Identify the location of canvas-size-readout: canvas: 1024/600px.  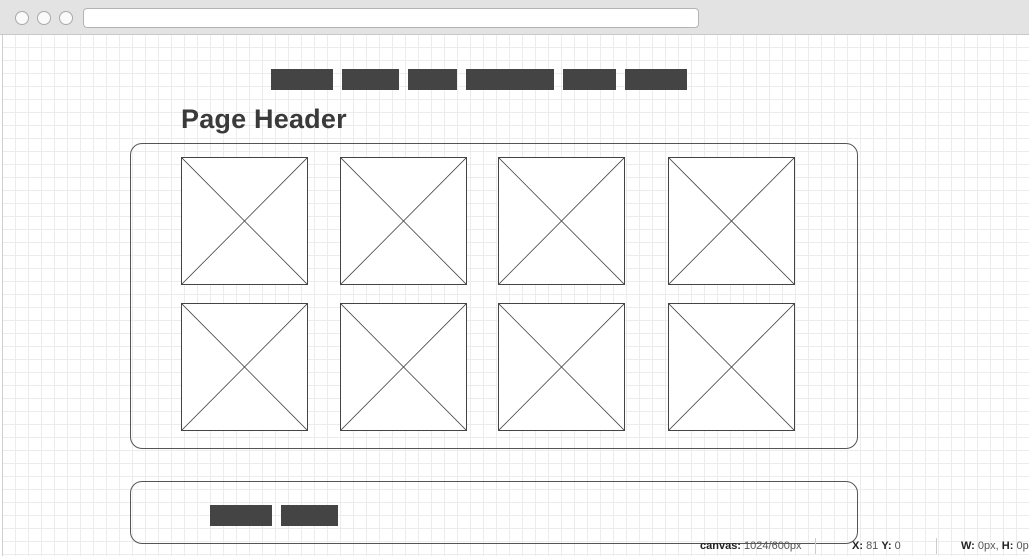
(751, 546).